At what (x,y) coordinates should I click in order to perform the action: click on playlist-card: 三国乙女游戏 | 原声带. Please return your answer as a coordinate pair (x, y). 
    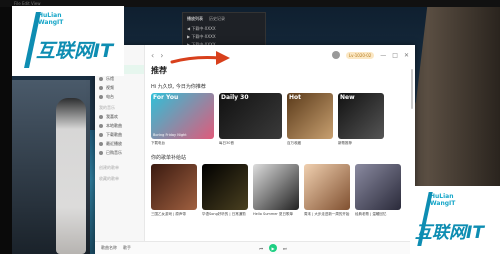
    Looking at the image, I should click on (174, 190).